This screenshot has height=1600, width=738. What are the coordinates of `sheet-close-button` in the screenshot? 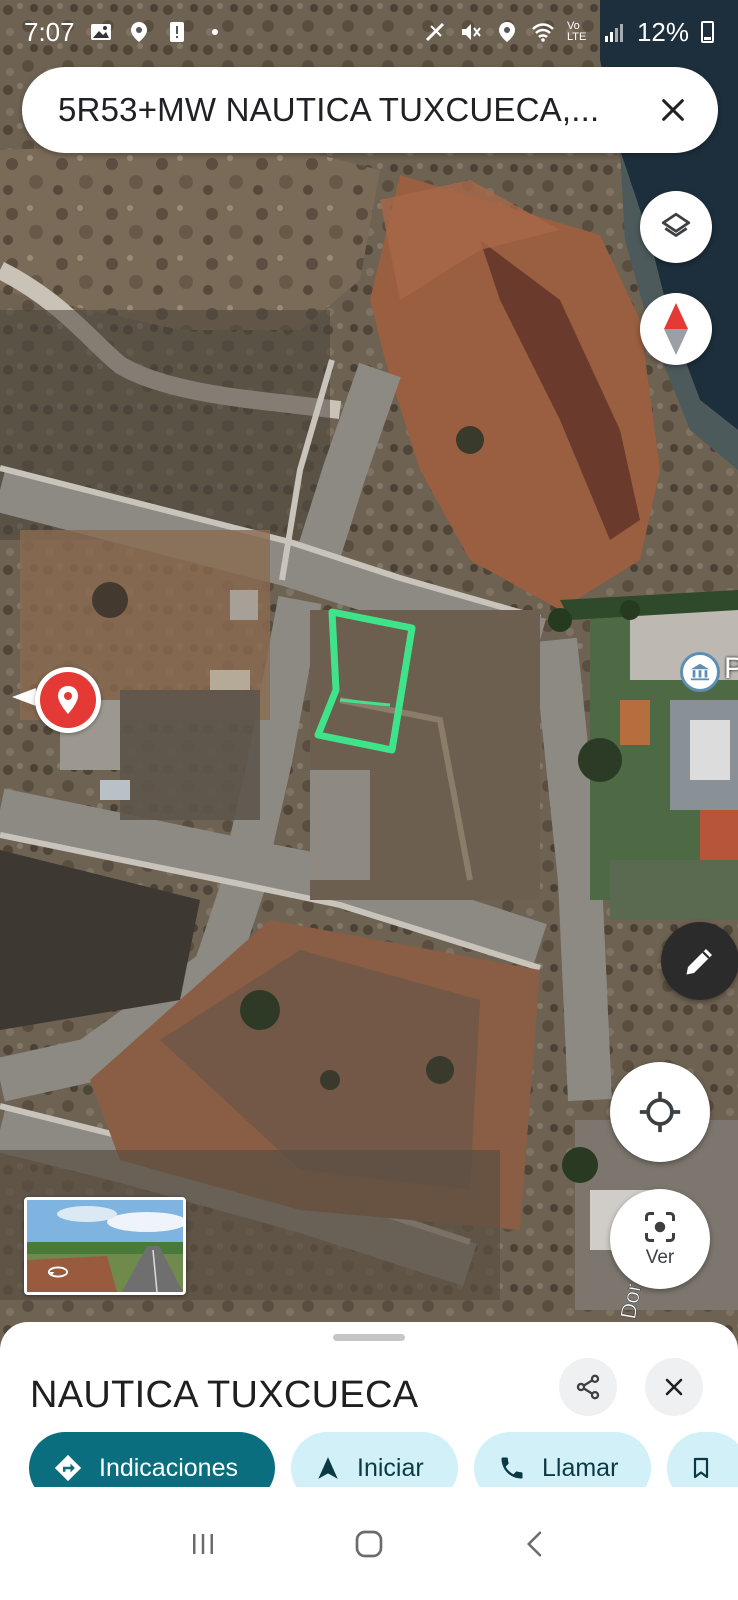 It's located at (674, 1387).